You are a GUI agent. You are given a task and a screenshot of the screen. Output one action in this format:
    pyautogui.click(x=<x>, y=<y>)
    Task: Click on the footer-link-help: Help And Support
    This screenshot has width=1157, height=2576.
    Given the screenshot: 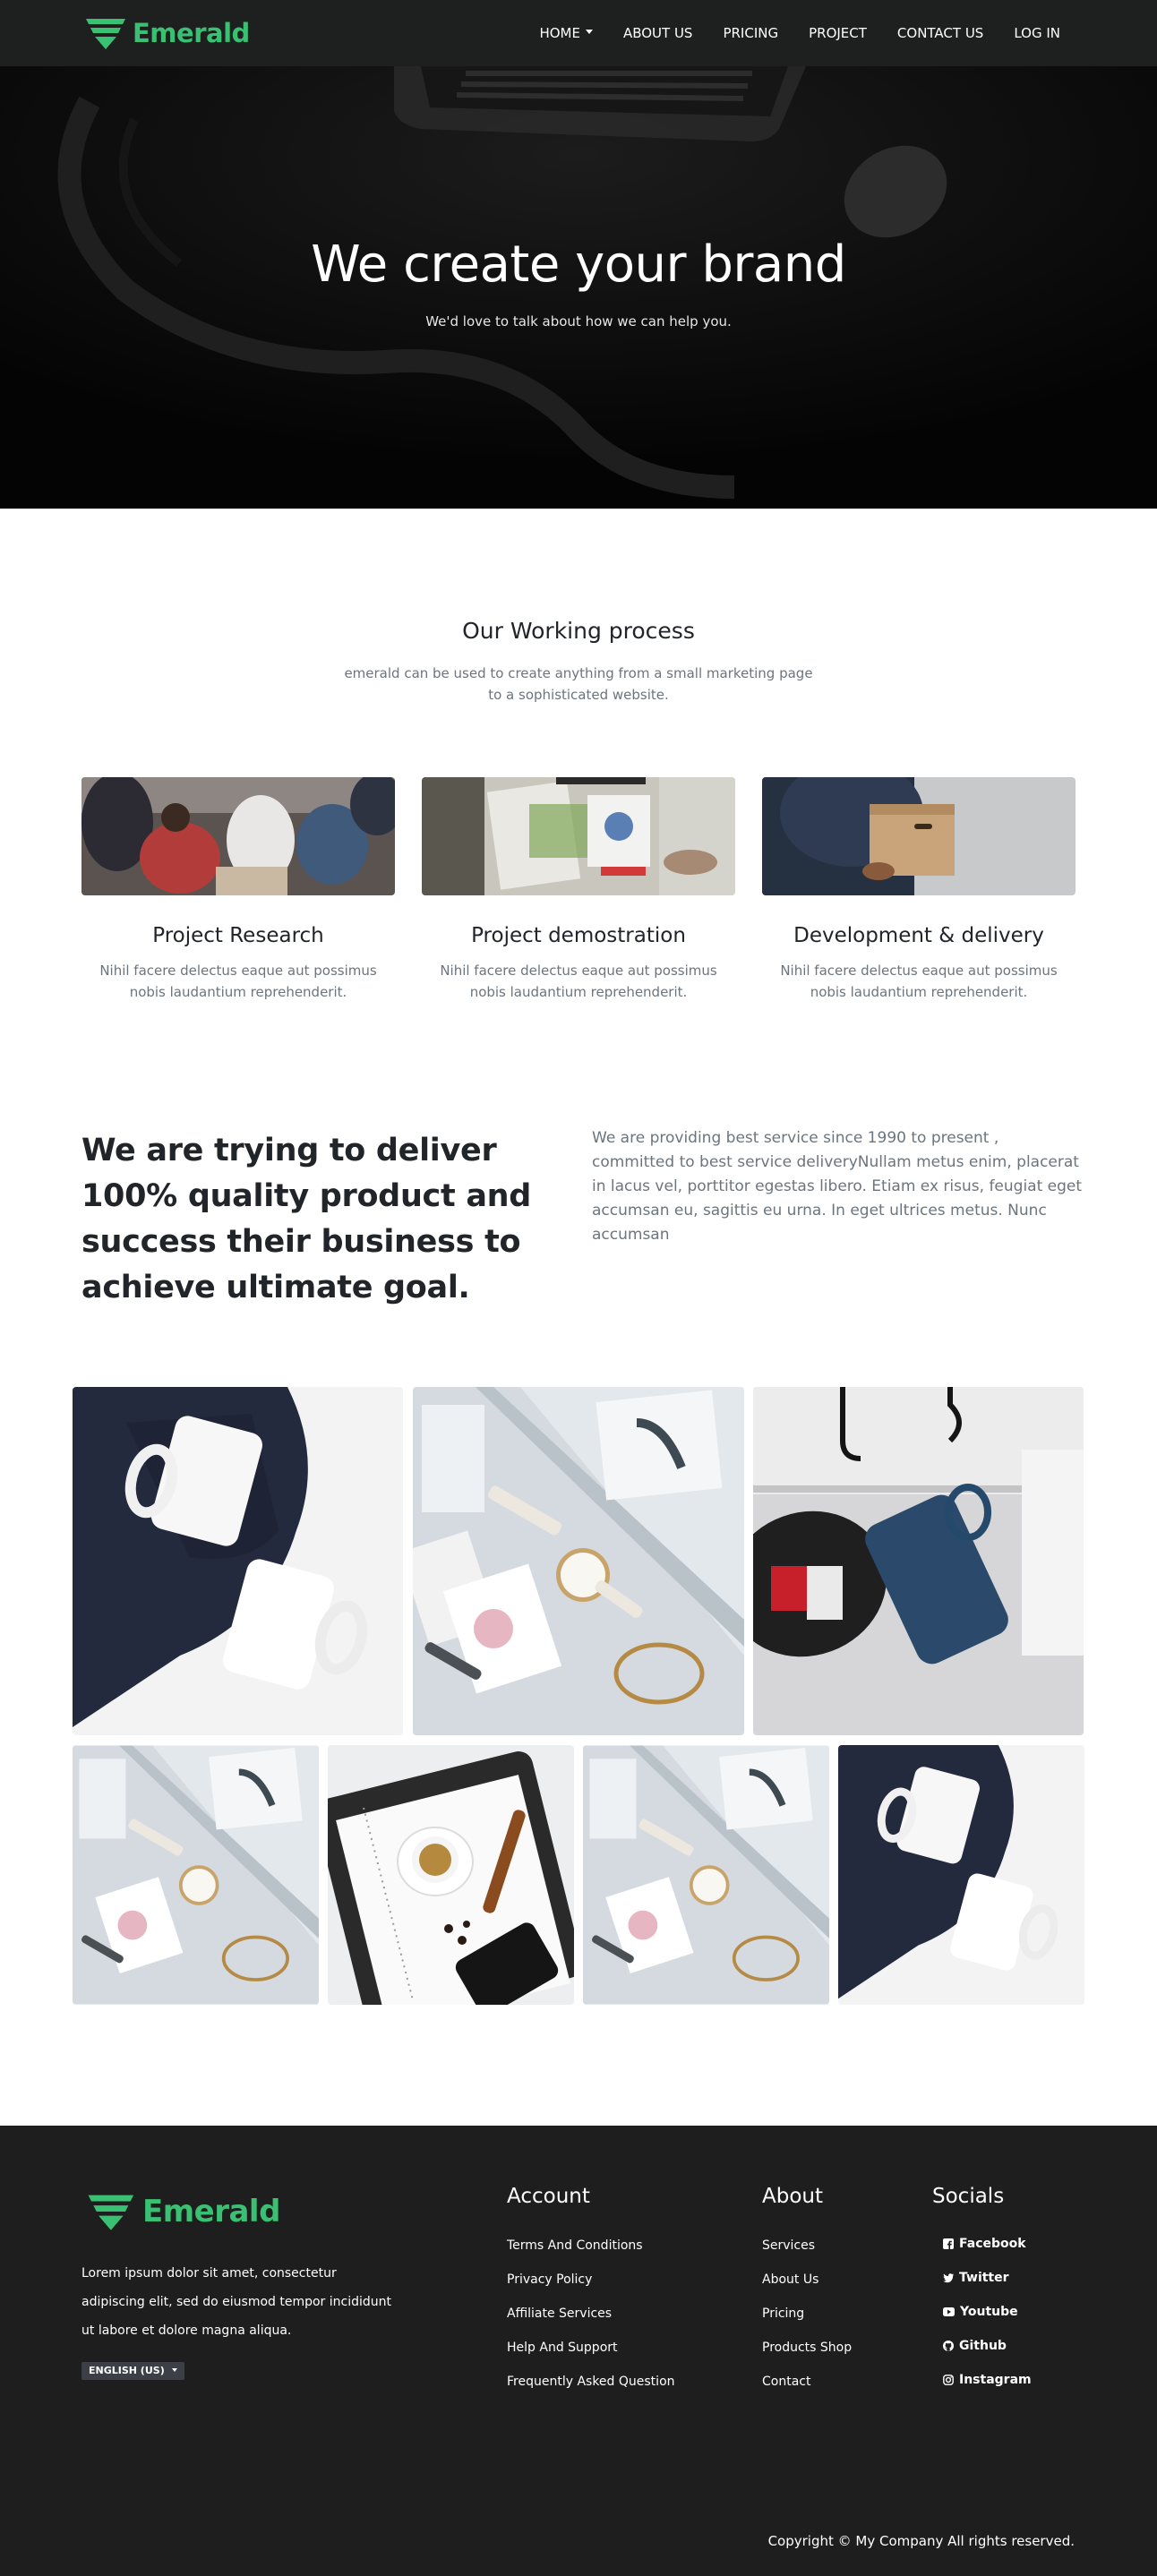 What is the action you would take?
    pyautogui.click(x=591, y=2348)
    